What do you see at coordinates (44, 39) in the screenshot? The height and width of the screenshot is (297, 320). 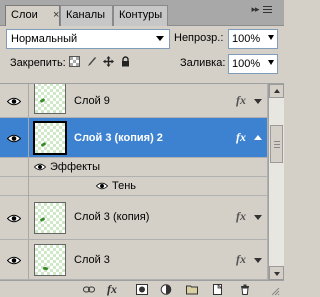 I see `blend-mode-value: Нормальный` at bounding box center [44, 39].